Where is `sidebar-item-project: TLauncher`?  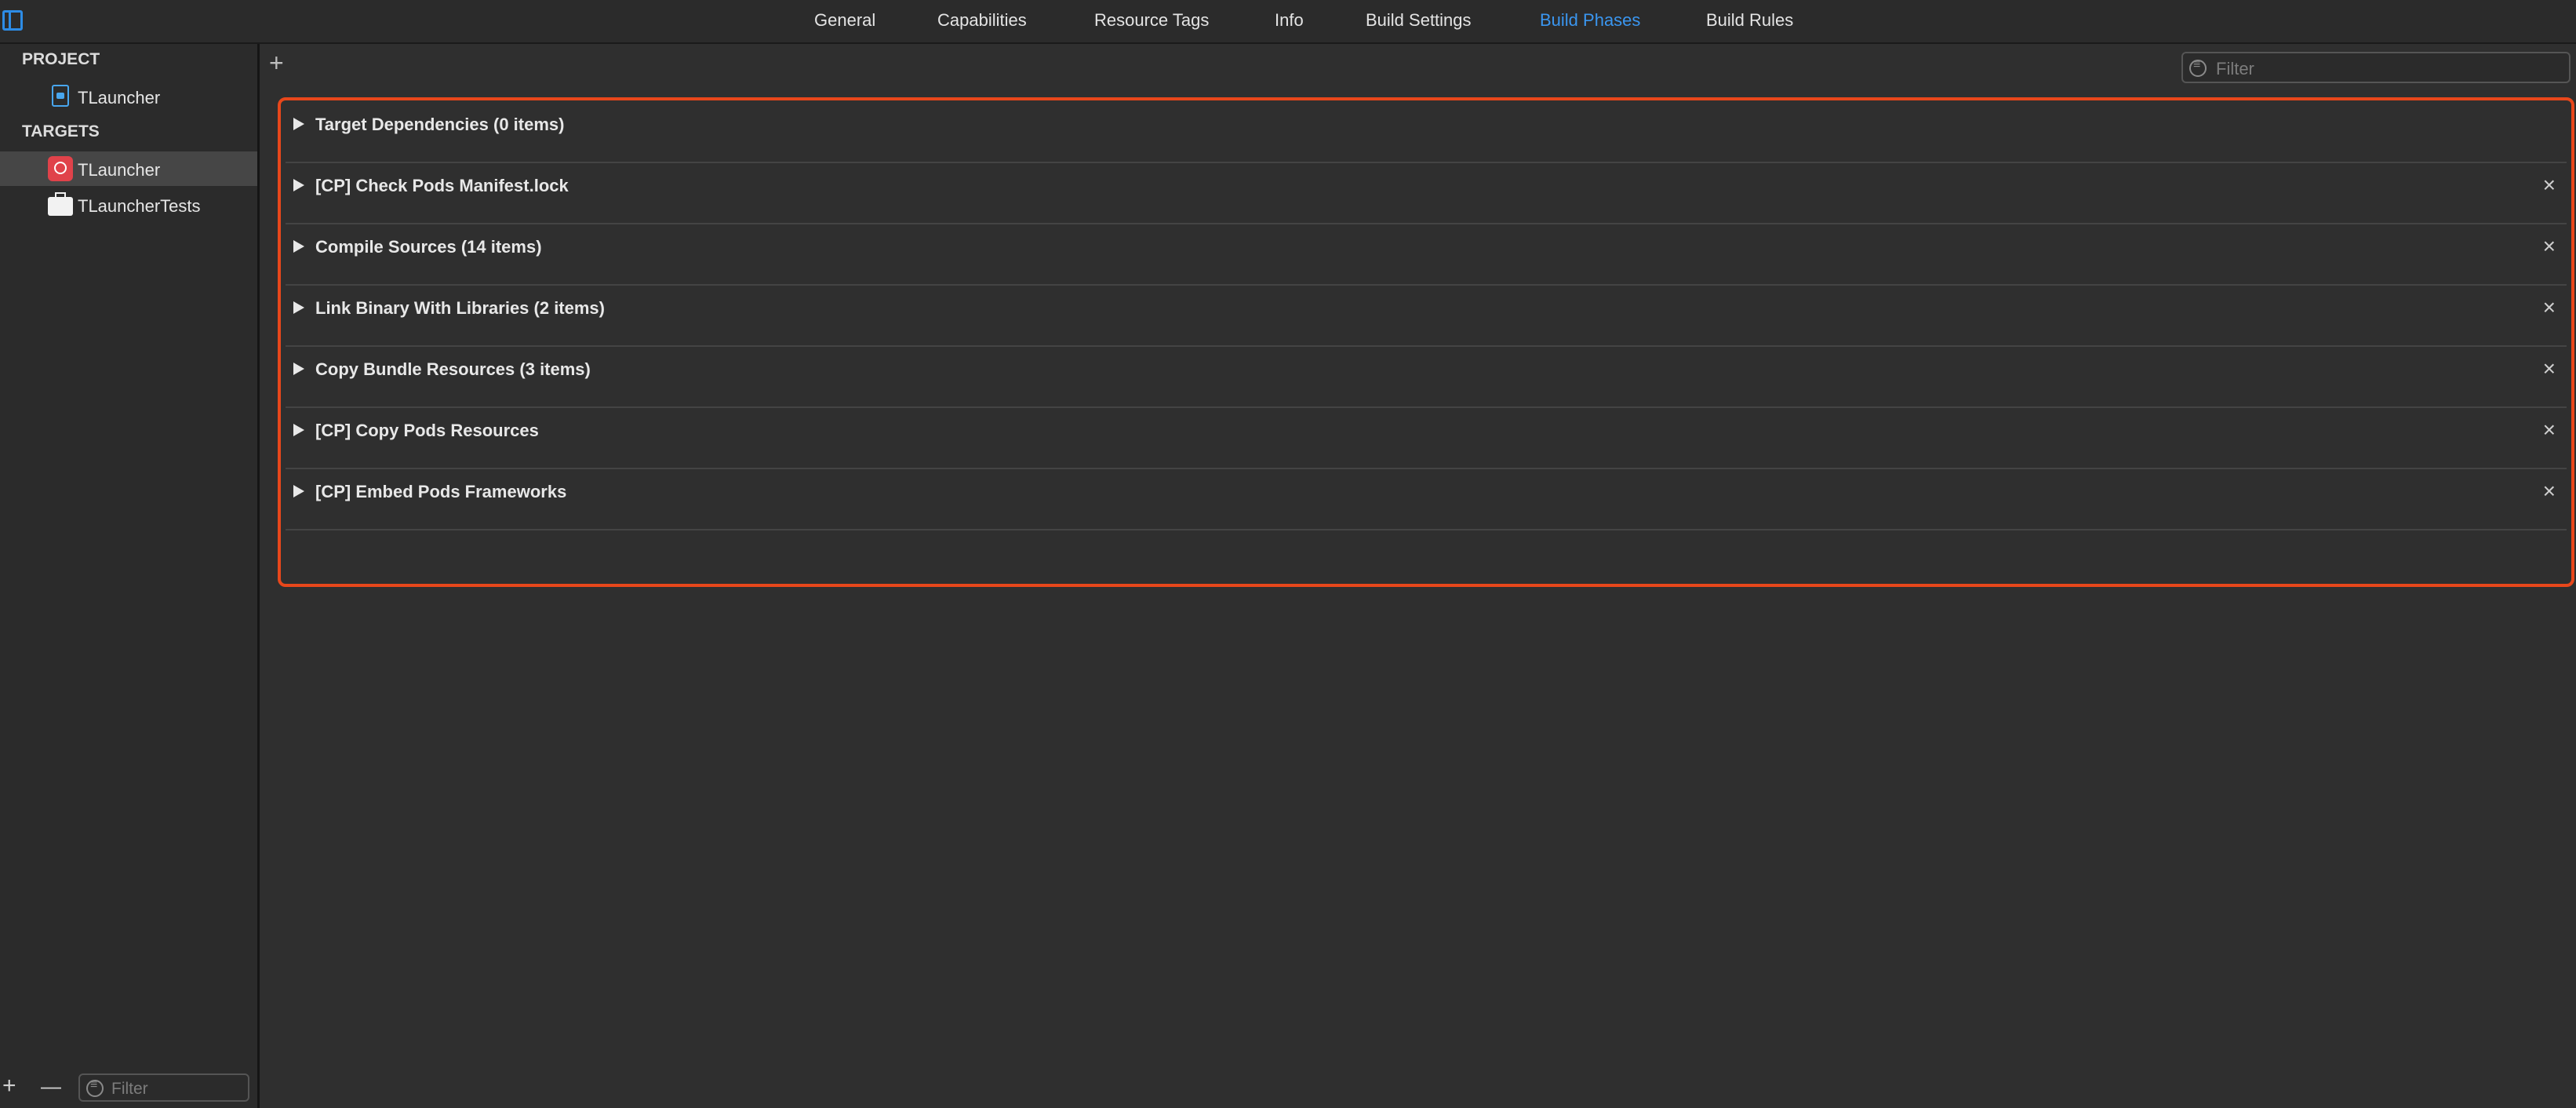
sidebar-item-project: TLauncher is located at coordinates (128, 96).